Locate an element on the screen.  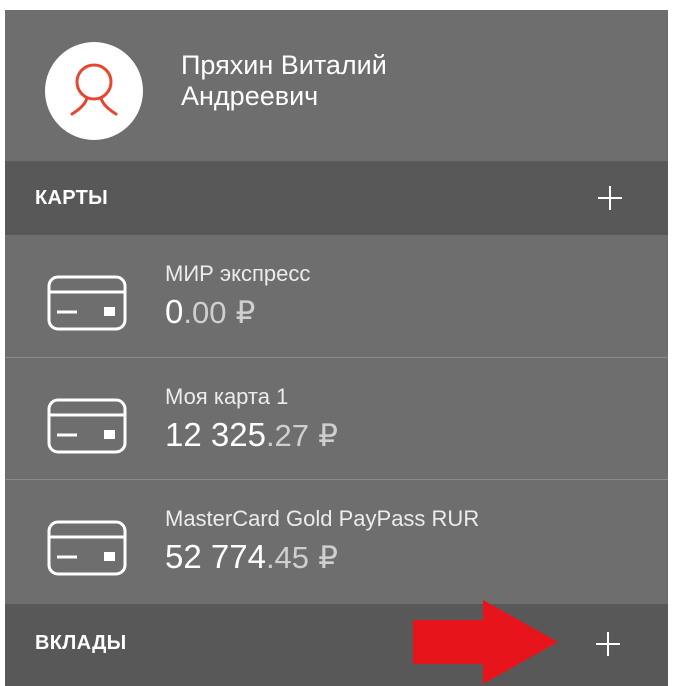
add-card-button is located at coordinates (610, 198).